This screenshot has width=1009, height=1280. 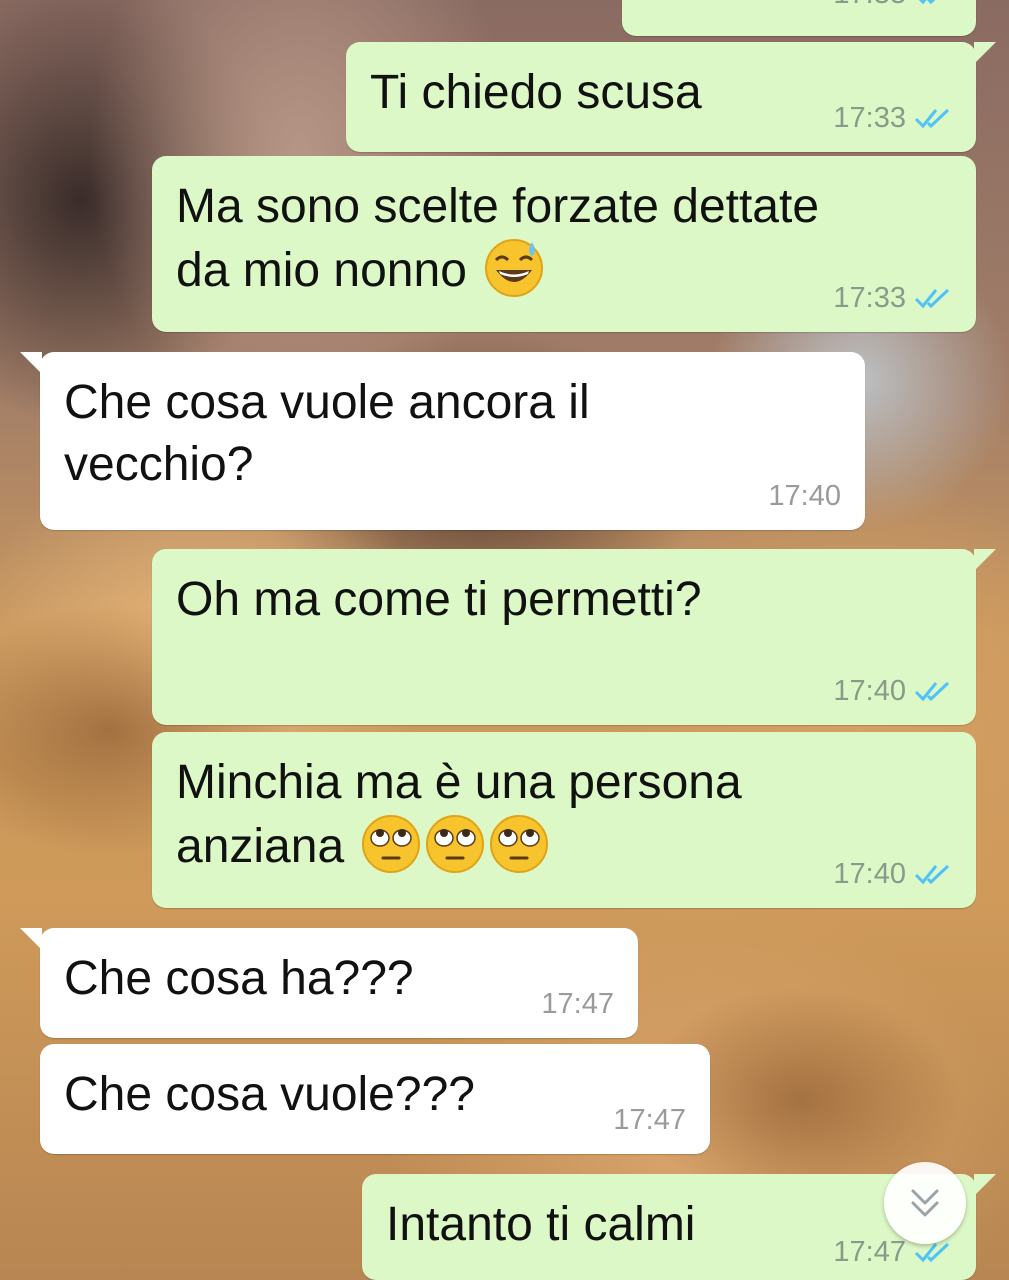 I want to click on message-outgoing: Oh ma come ti permetti? 17:40, so click(x=574, y=637).